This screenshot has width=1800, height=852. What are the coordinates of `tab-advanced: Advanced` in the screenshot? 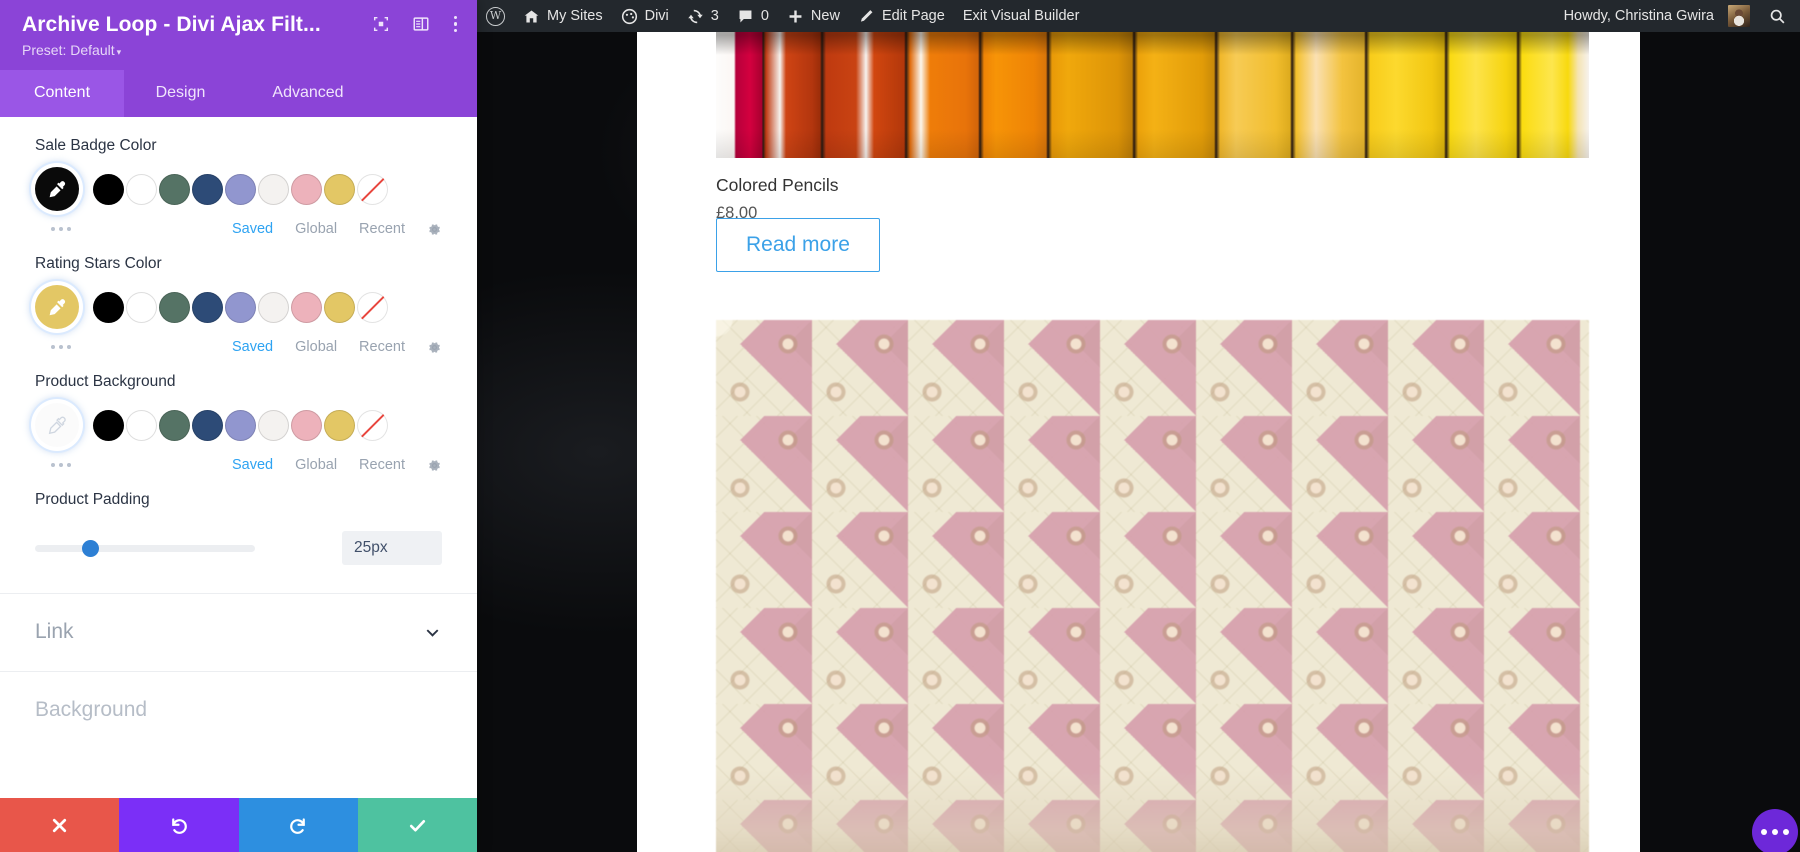 It's located at (308, 93).